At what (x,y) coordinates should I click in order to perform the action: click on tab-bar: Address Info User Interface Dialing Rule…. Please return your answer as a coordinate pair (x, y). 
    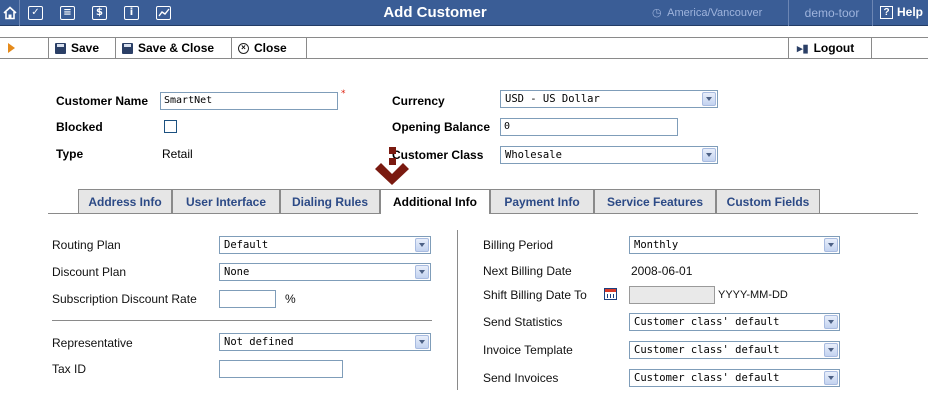
    Looking at the image, I should click on (483, 201).